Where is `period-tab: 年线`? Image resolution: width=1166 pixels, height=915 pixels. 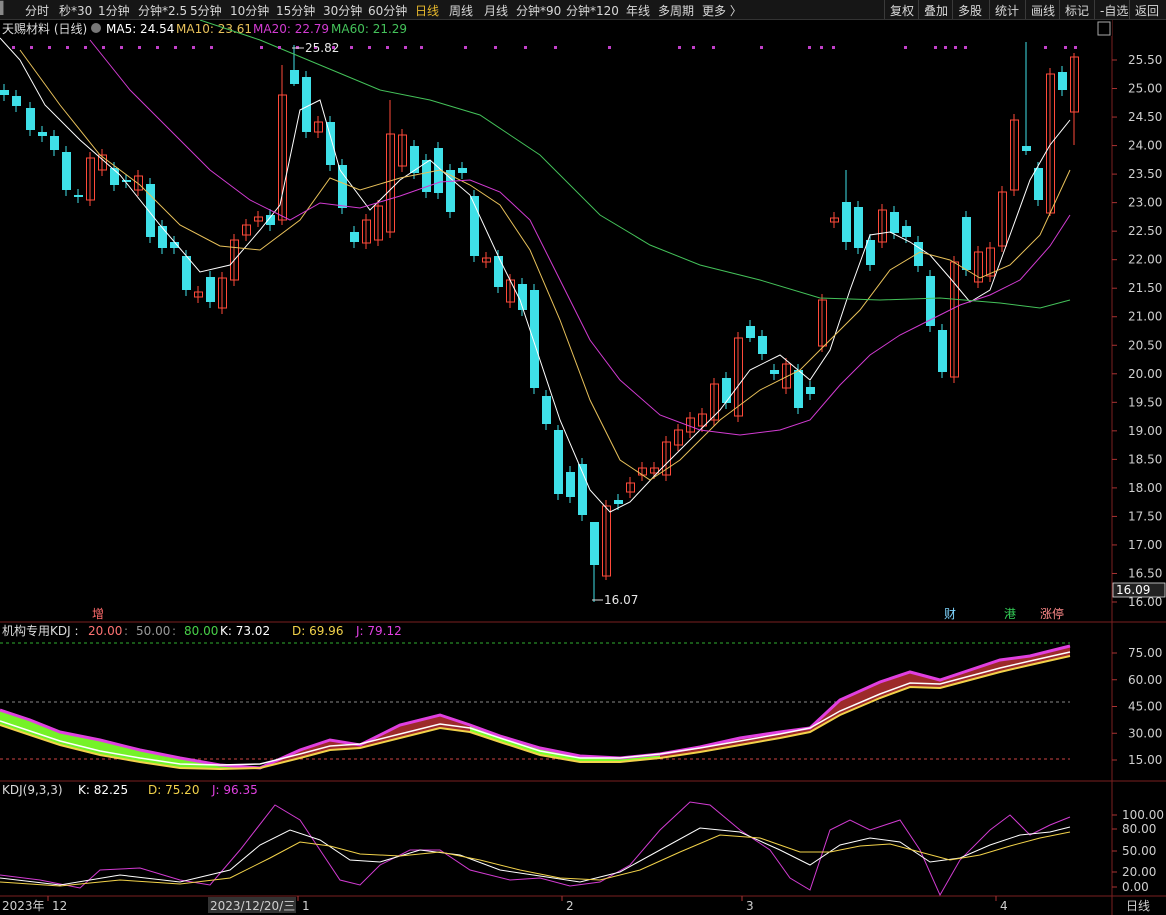
period-tab: 年线 is located at coordinates (638, 10).